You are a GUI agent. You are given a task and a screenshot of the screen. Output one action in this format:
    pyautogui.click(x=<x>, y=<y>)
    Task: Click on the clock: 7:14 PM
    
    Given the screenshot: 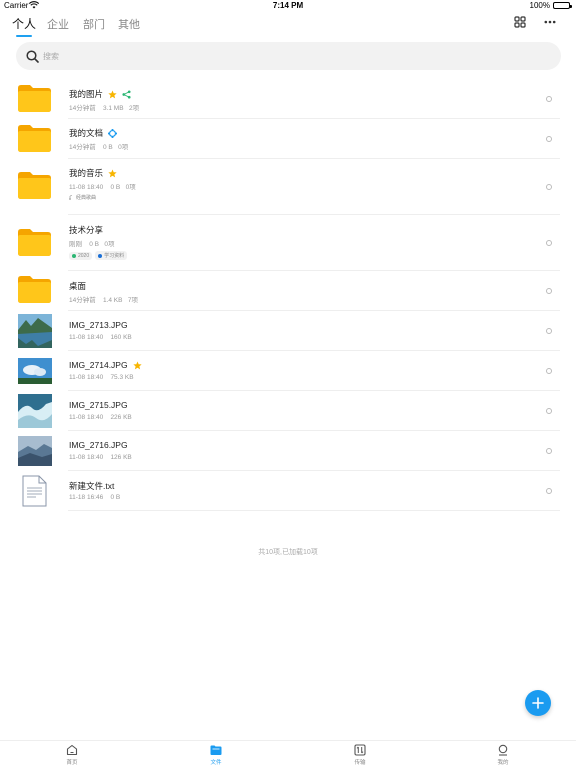 What is the action you would take?
    pyautogui.click(x=288, y=5)
    